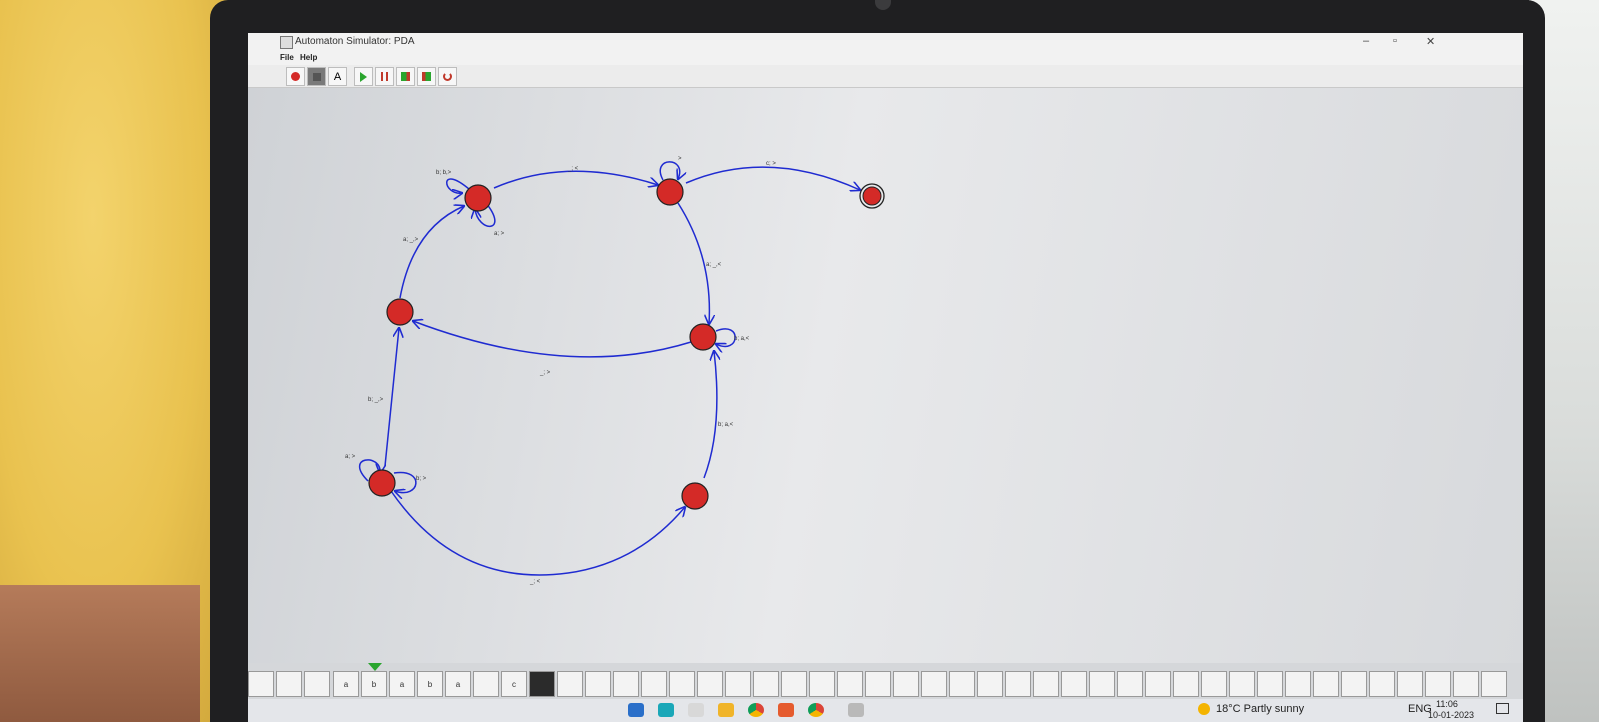 The height and width of the screenshot is (722, 1599). What do you see at coordinates (447, 76) in the screenshot?
I see `reset-button` at bounding box center [447, 76].